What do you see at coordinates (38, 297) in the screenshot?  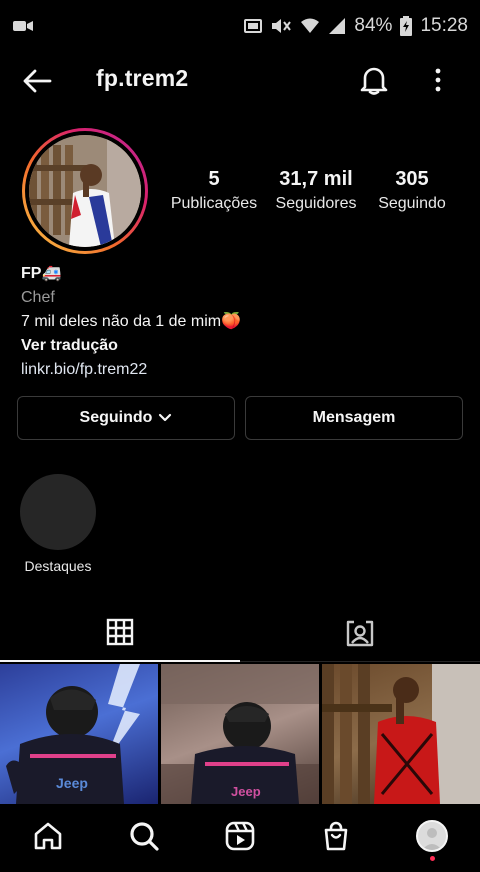 I see `profile-category: Chef` at bounding box center [38, 297].